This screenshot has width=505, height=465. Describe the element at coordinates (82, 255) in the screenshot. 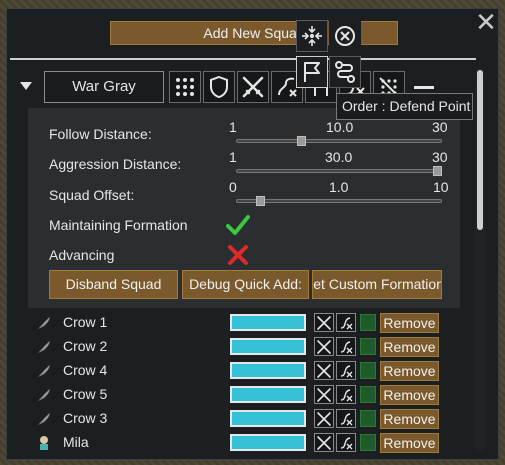

I see `advancing-label: Advancing` at that location.